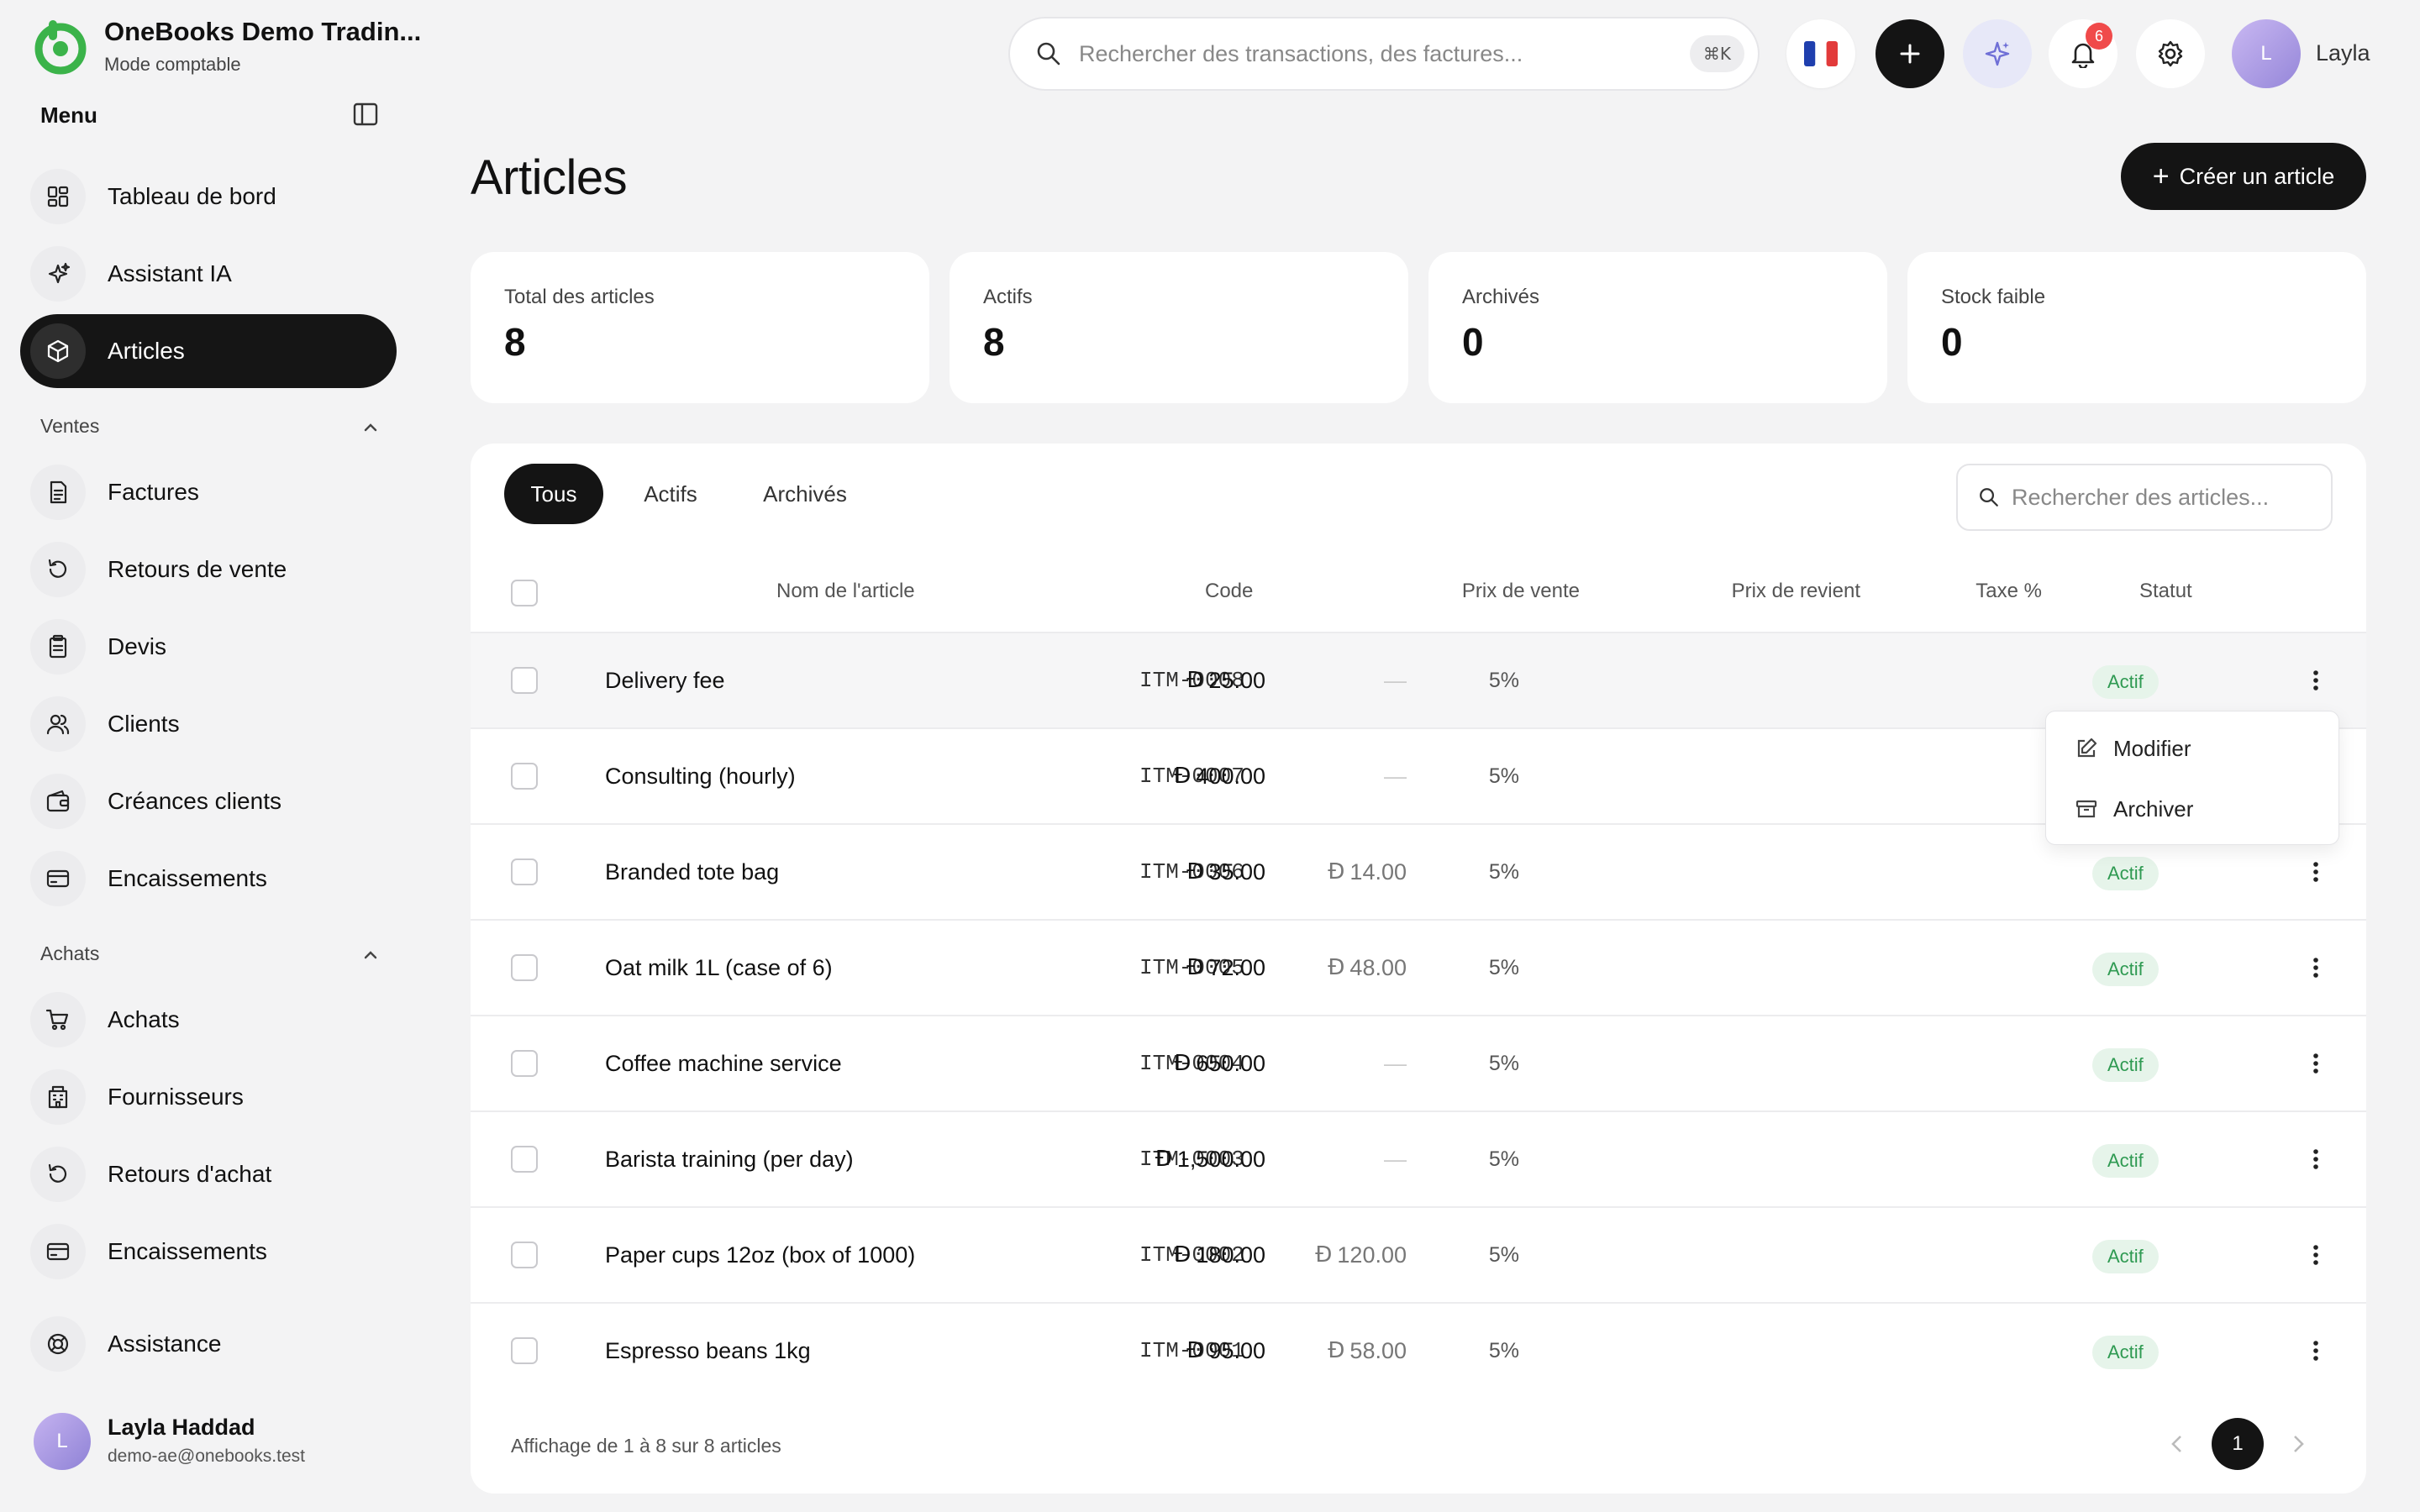  What do you see at coordinates (1225, 1351) in the screenshot?
I see `sale-price: Đ 95.00` at bounding box center [1225, 1351].